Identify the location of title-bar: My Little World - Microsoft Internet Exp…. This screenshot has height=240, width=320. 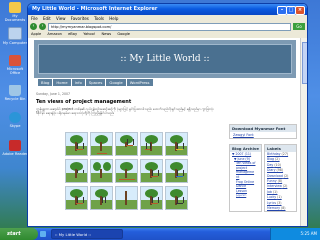
(167, 9).